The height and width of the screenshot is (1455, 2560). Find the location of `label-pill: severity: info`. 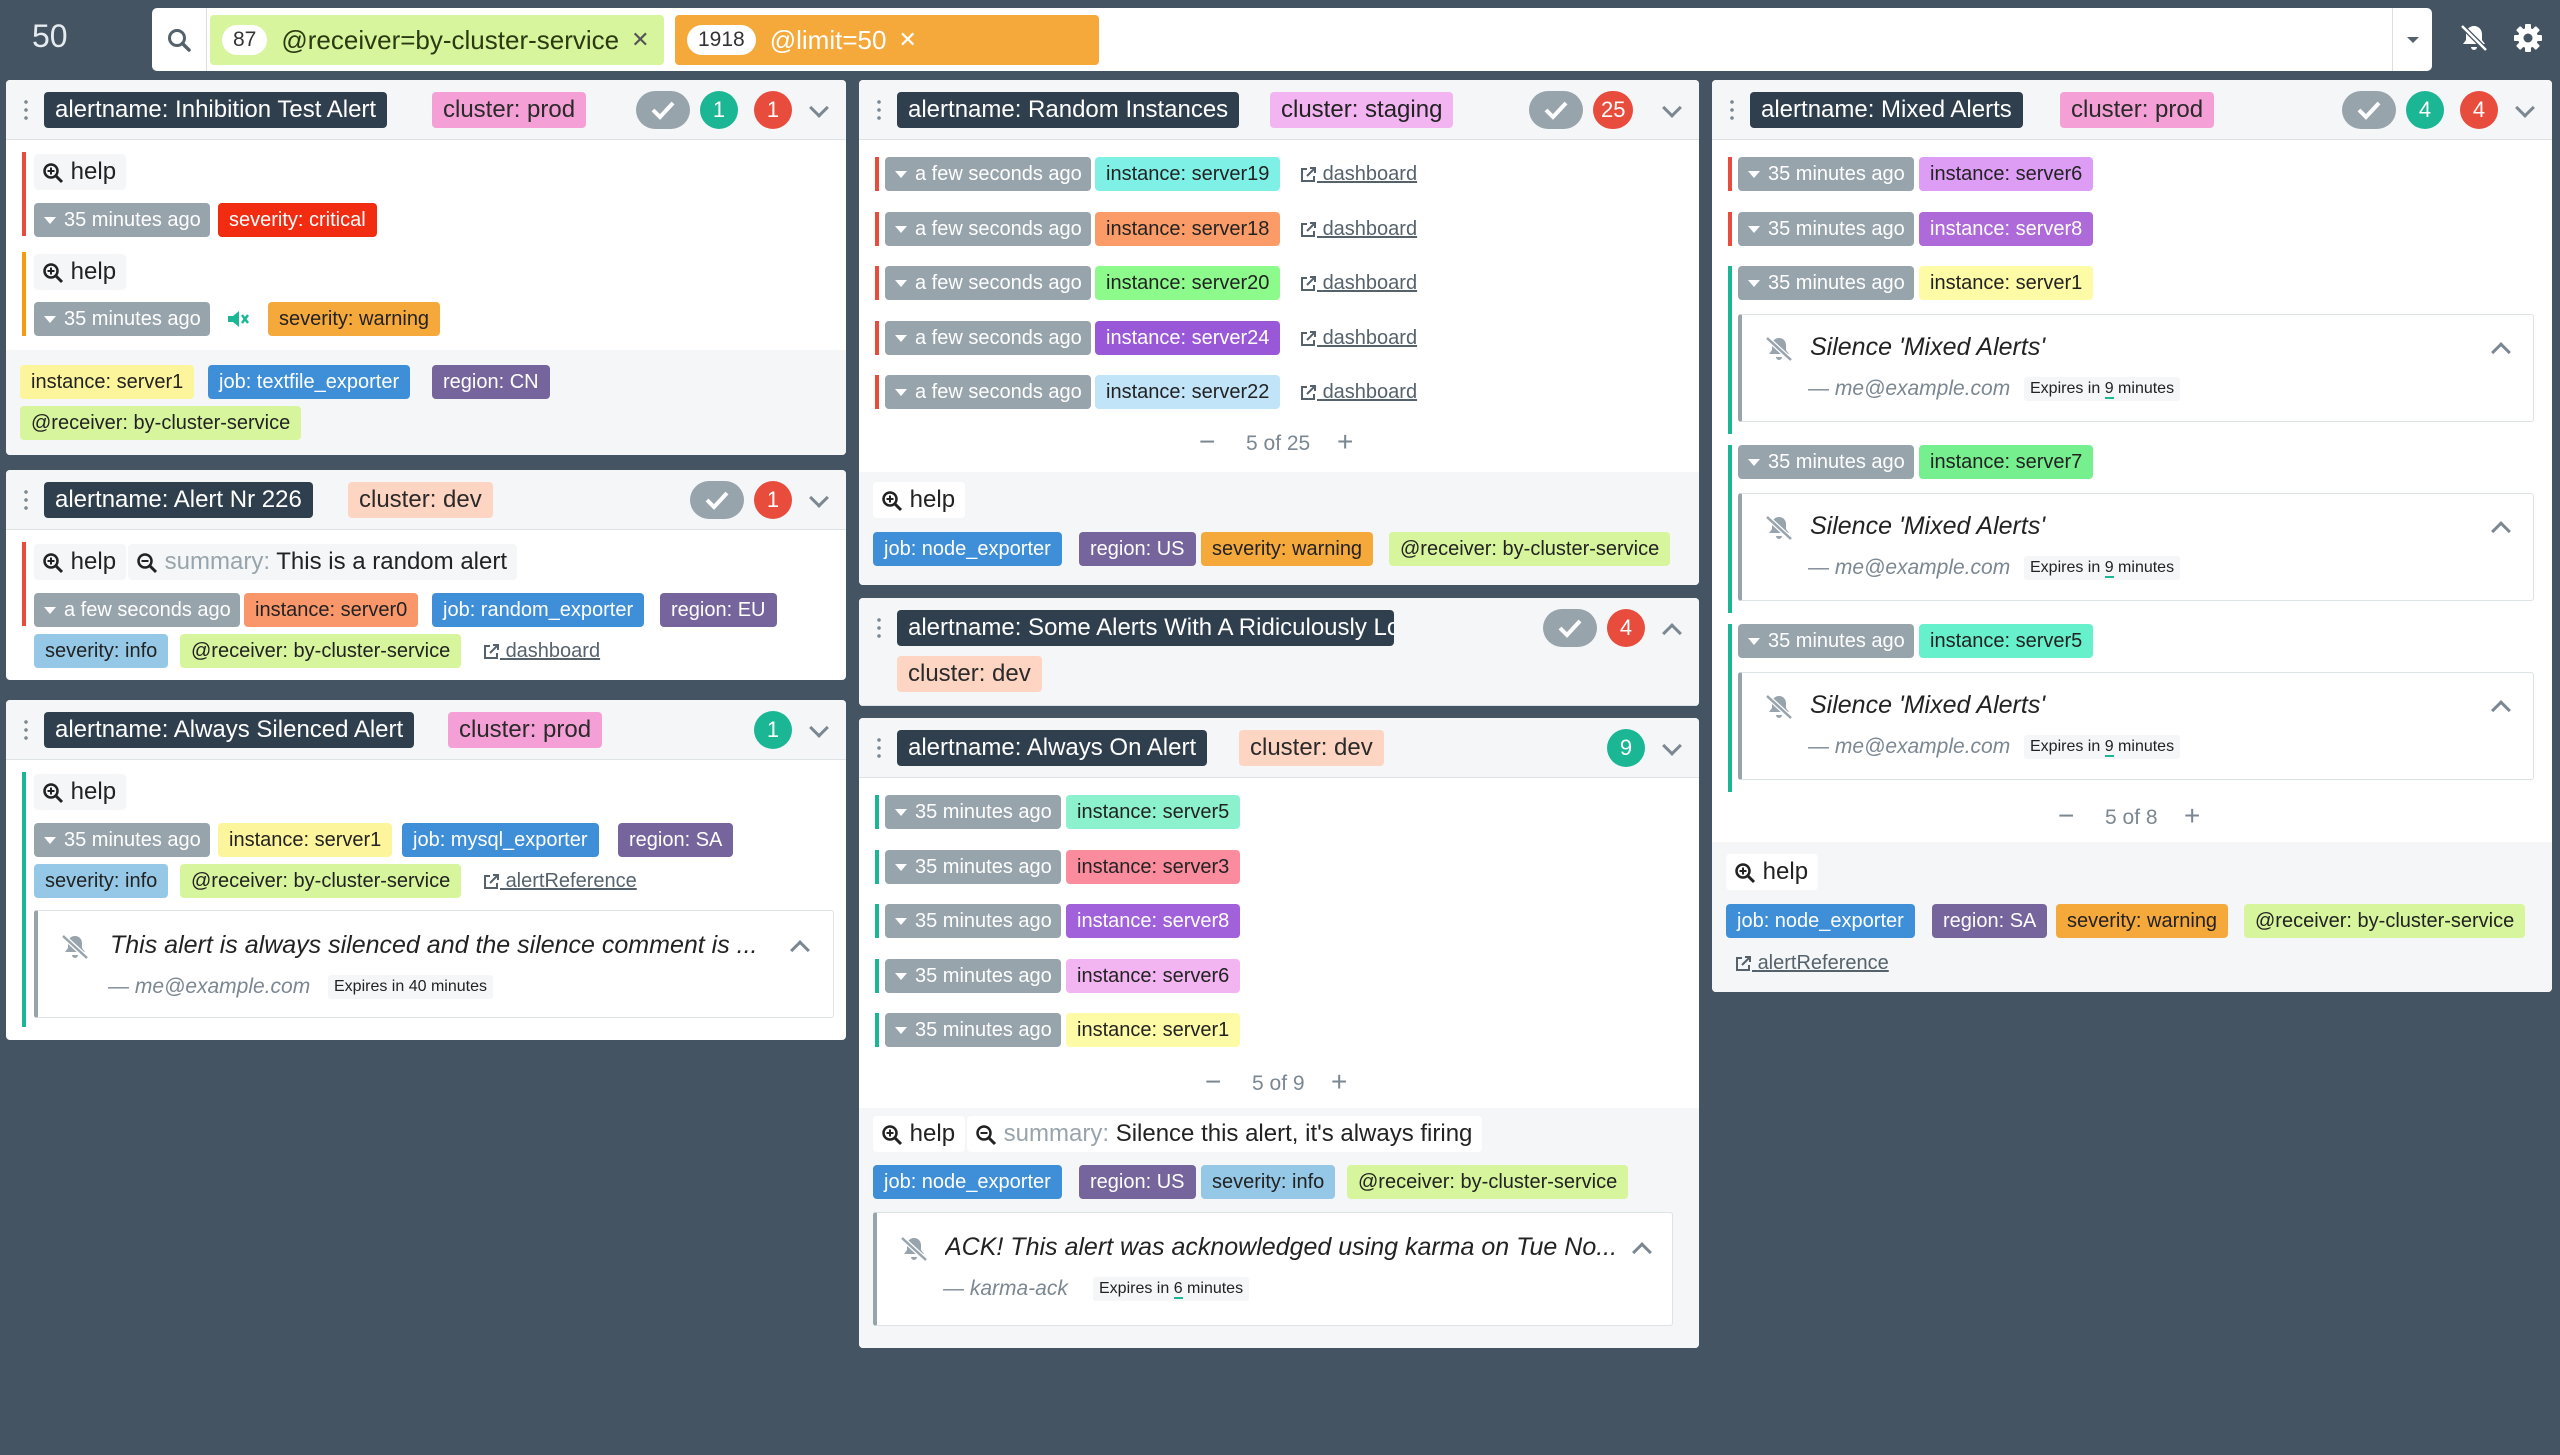

label-pill: severity: info is located at coordinates (101, 881).